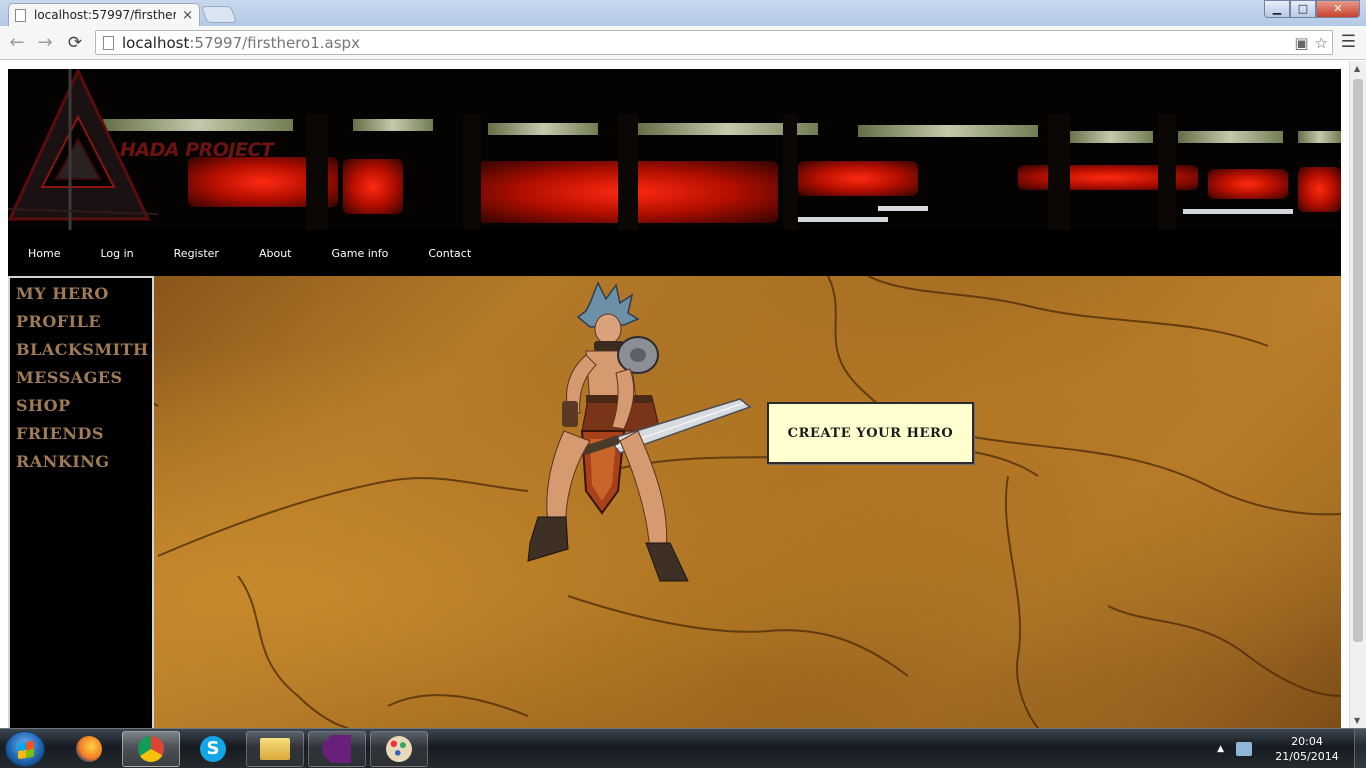 The image size is (1366, 768). What do you see at coordinates (84, 465) in the screenshot?
I see `sidebar-item-ranking: RANKING` at bounding box center [84, 465].